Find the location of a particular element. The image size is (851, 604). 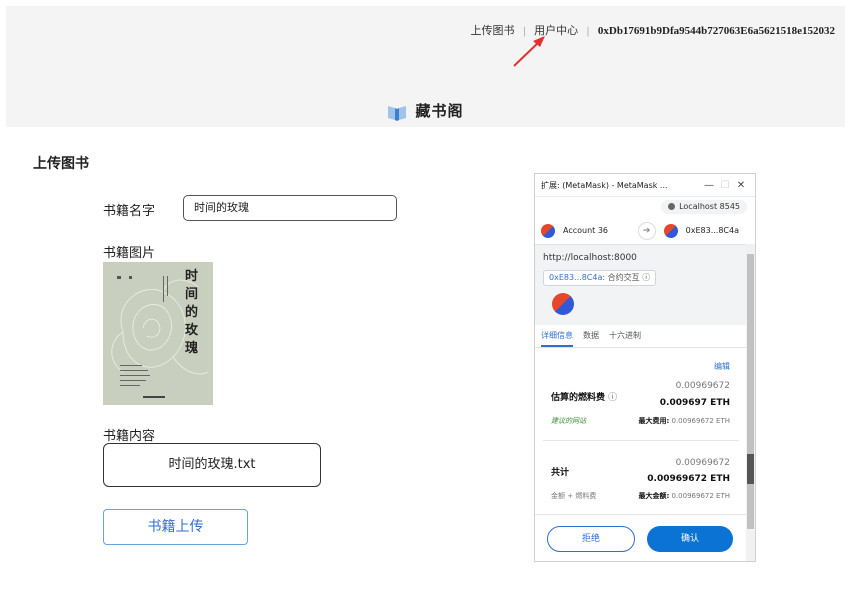

max-amount-value: 0.00969672 ETH is located at coordinates (701, 496).